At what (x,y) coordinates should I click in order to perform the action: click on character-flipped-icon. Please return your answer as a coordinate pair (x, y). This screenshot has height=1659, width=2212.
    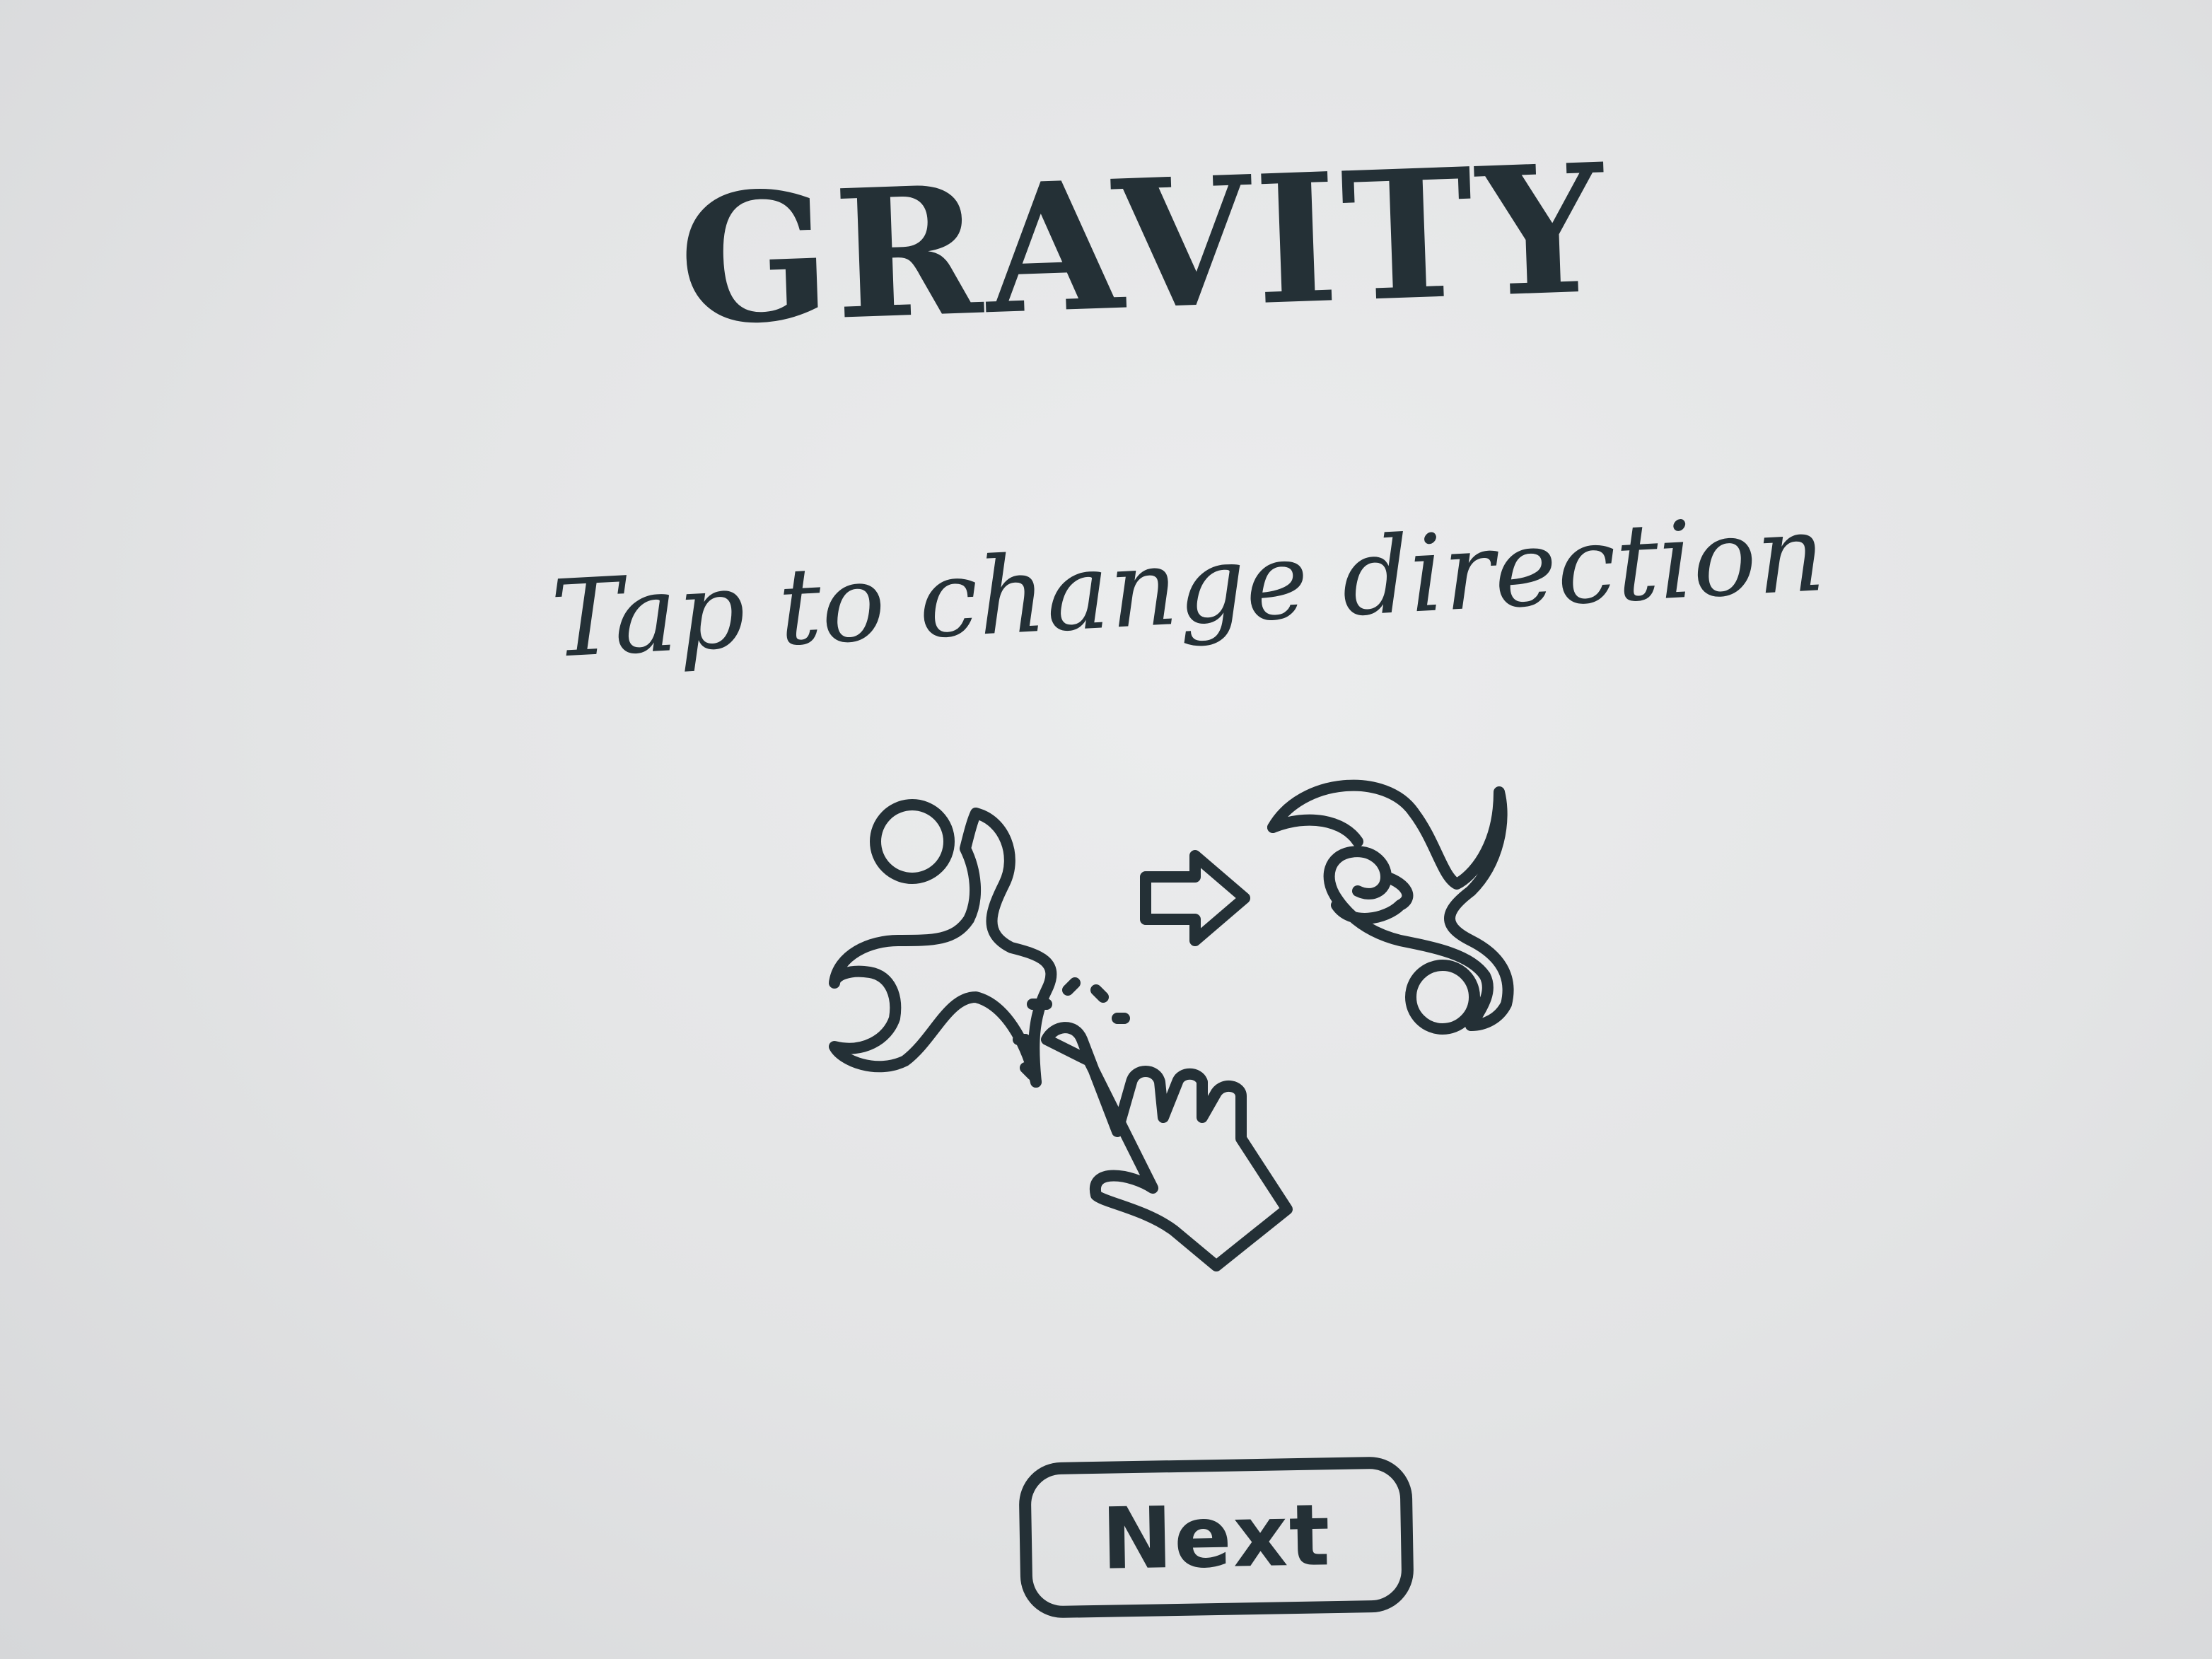
    Looking at the image, I should click on (1390, 907).